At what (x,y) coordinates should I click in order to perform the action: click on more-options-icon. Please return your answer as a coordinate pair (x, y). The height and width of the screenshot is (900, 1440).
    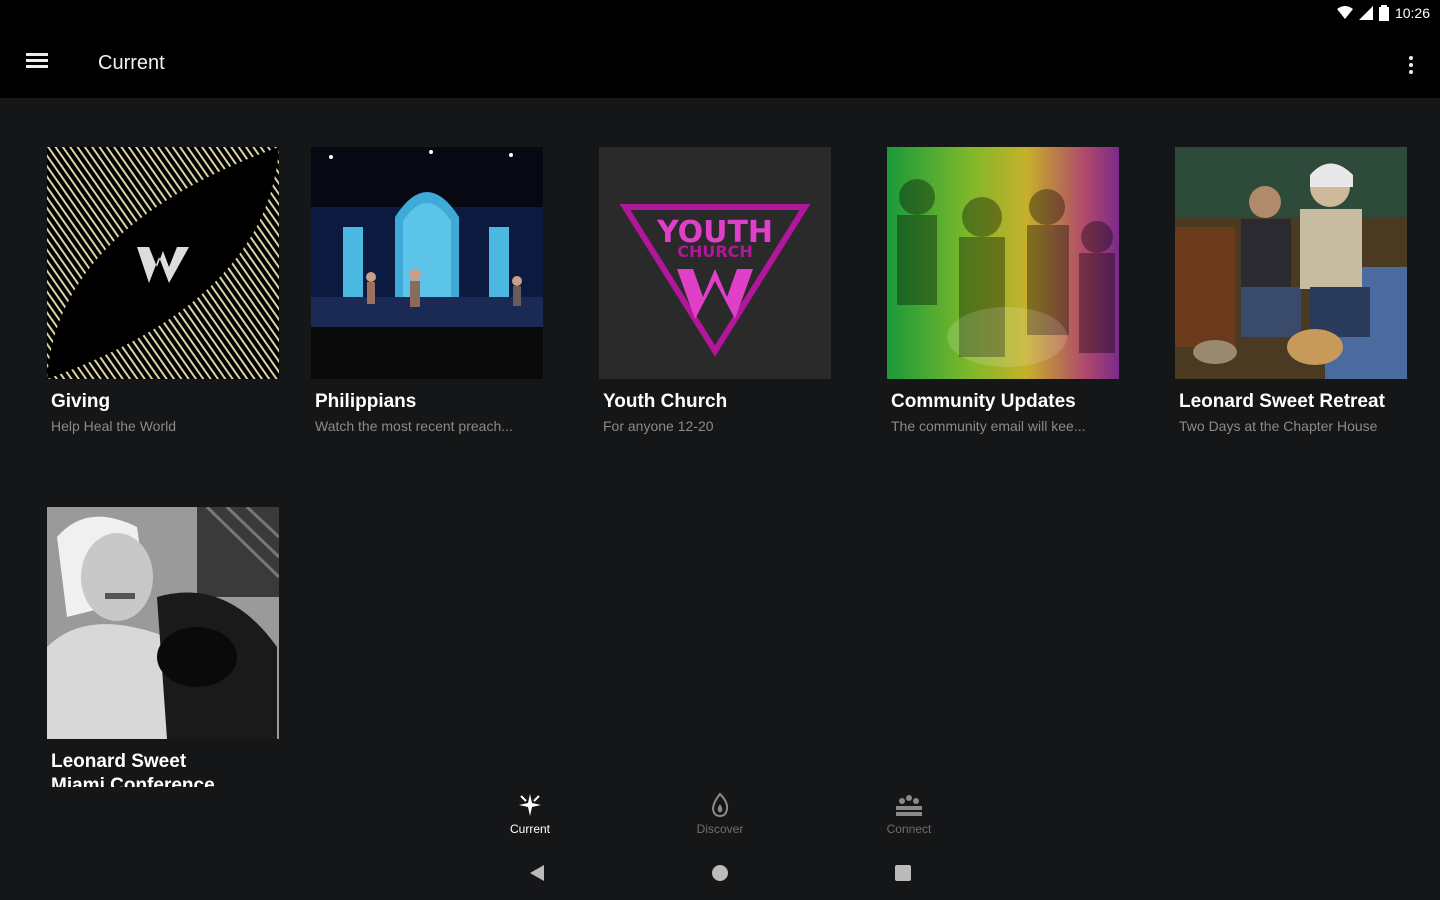
    Looking at the image, I should click on (1411, 65).